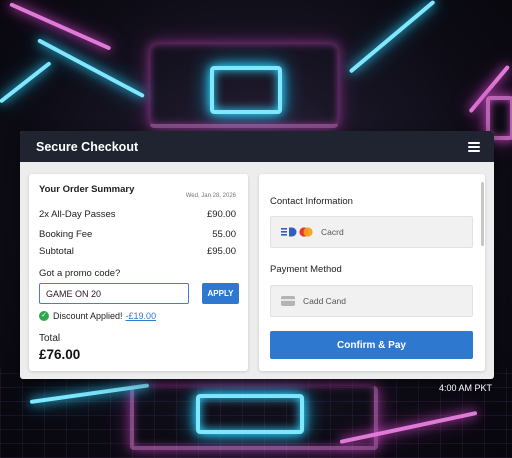  Describe the element at coordinates (257, 146) in the screenshot. I see `title-bar: Secure Checkout` at that location.